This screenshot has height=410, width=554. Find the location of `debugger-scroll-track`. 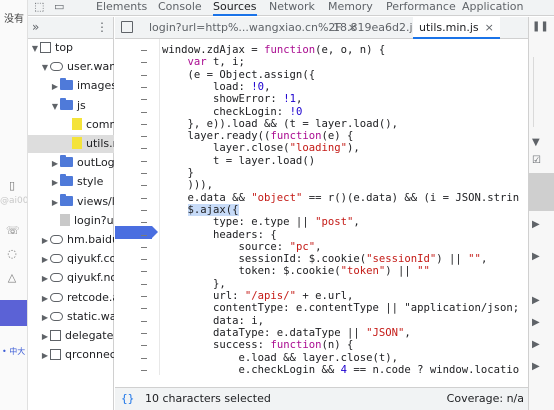

debugger-scroll-track is located at coordinates (542, 92).